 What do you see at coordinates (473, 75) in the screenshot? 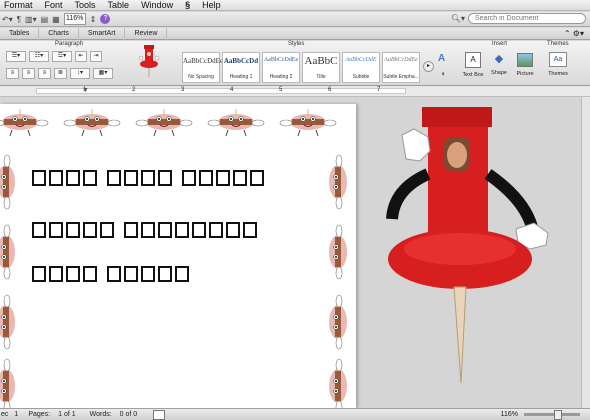
I see `insert-label: Text Box` at bounding box center [473, 75].